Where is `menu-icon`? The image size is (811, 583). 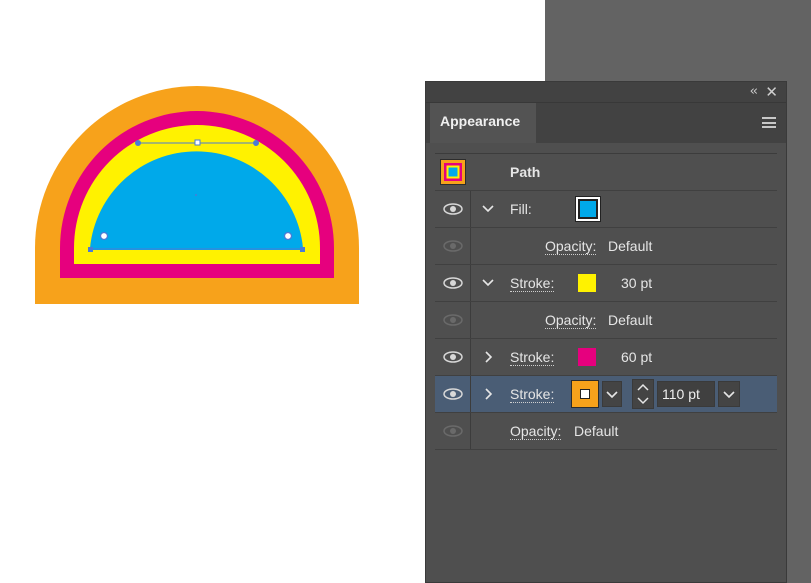 menu-icon is located at coordinates (769, 122).